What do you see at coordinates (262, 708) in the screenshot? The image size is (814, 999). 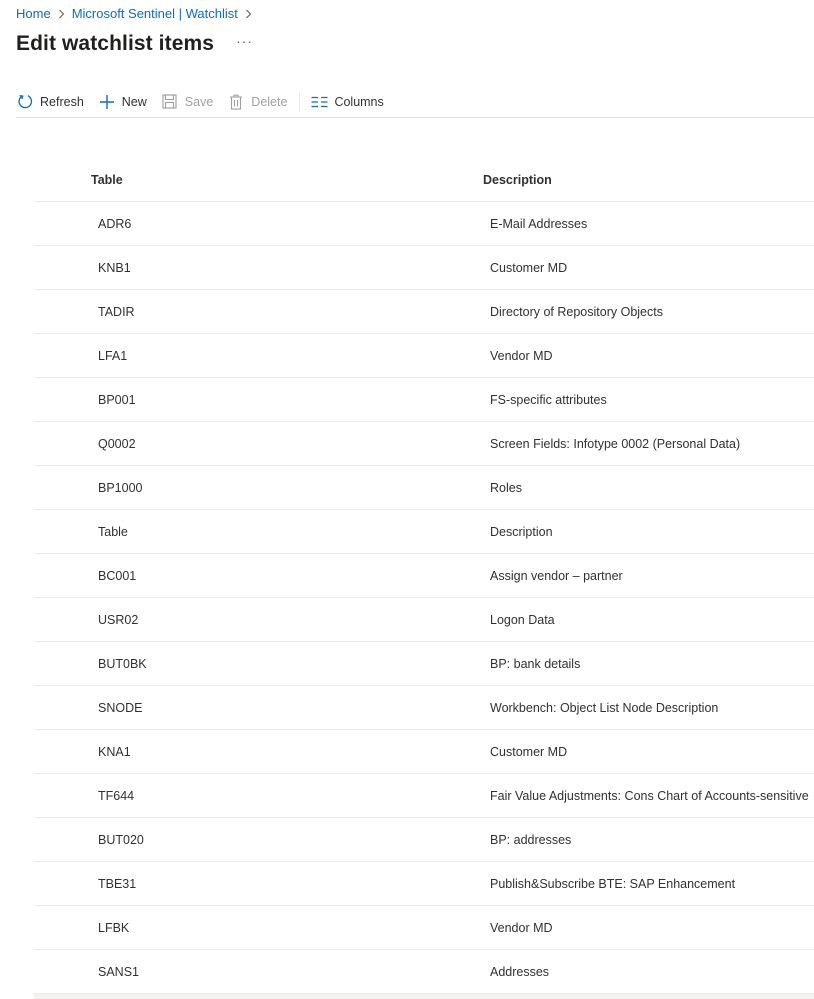 I see `cell-table: SNODE` at bounding box center [262, 708].